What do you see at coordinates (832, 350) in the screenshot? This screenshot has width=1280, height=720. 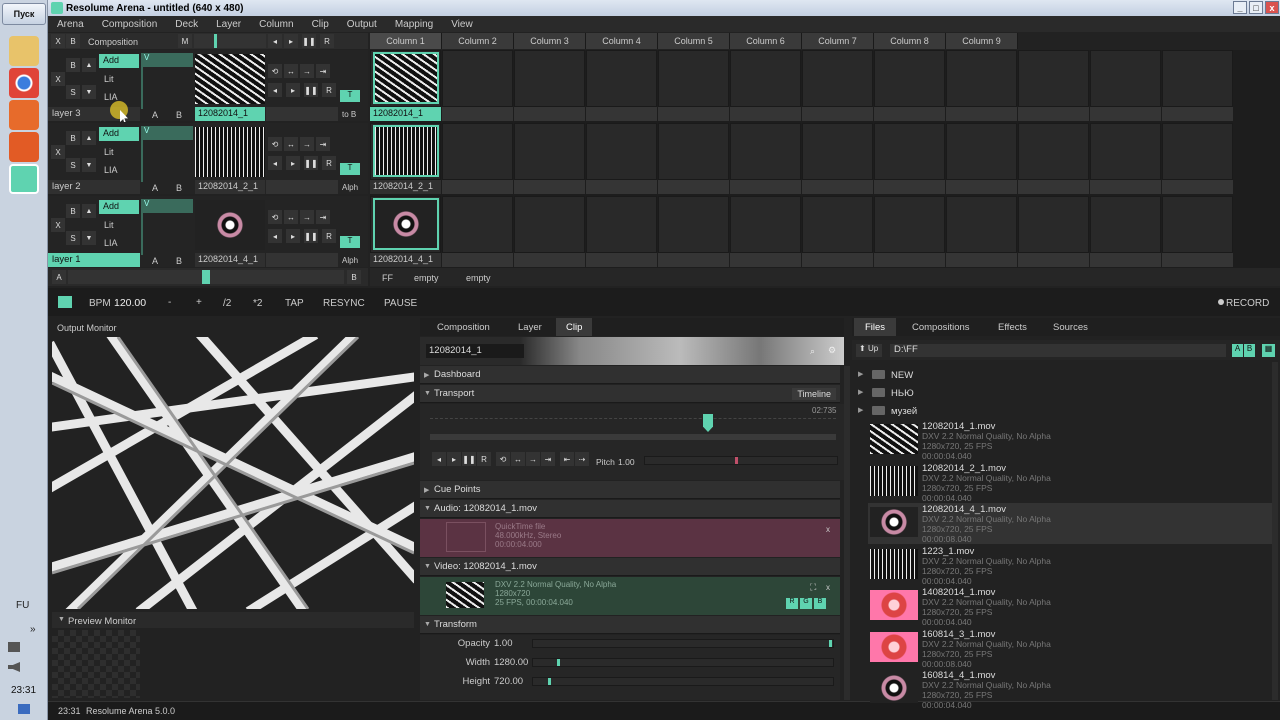 I see `clip-settings-icon: ⚙` at bounding box center [832, 350].